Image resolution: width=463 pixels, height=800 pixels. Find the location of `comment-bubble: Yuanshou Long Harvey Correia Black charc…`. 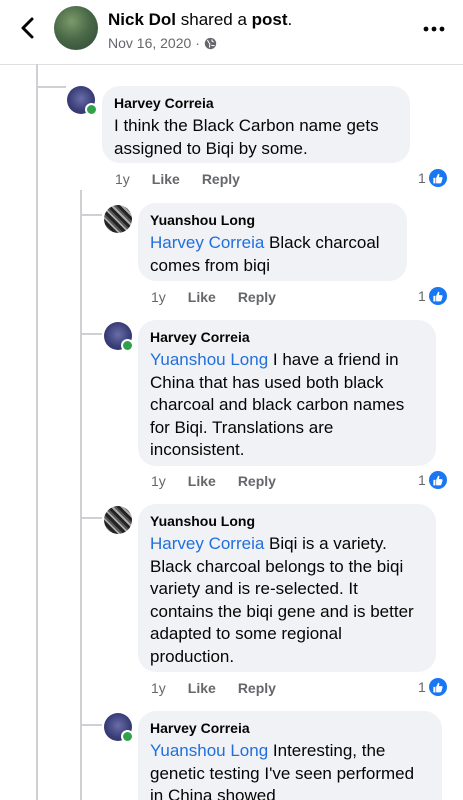

comment-bubble: Yuanshou Long Harvey Correia Black charc… is located at coordinates (272, 242).